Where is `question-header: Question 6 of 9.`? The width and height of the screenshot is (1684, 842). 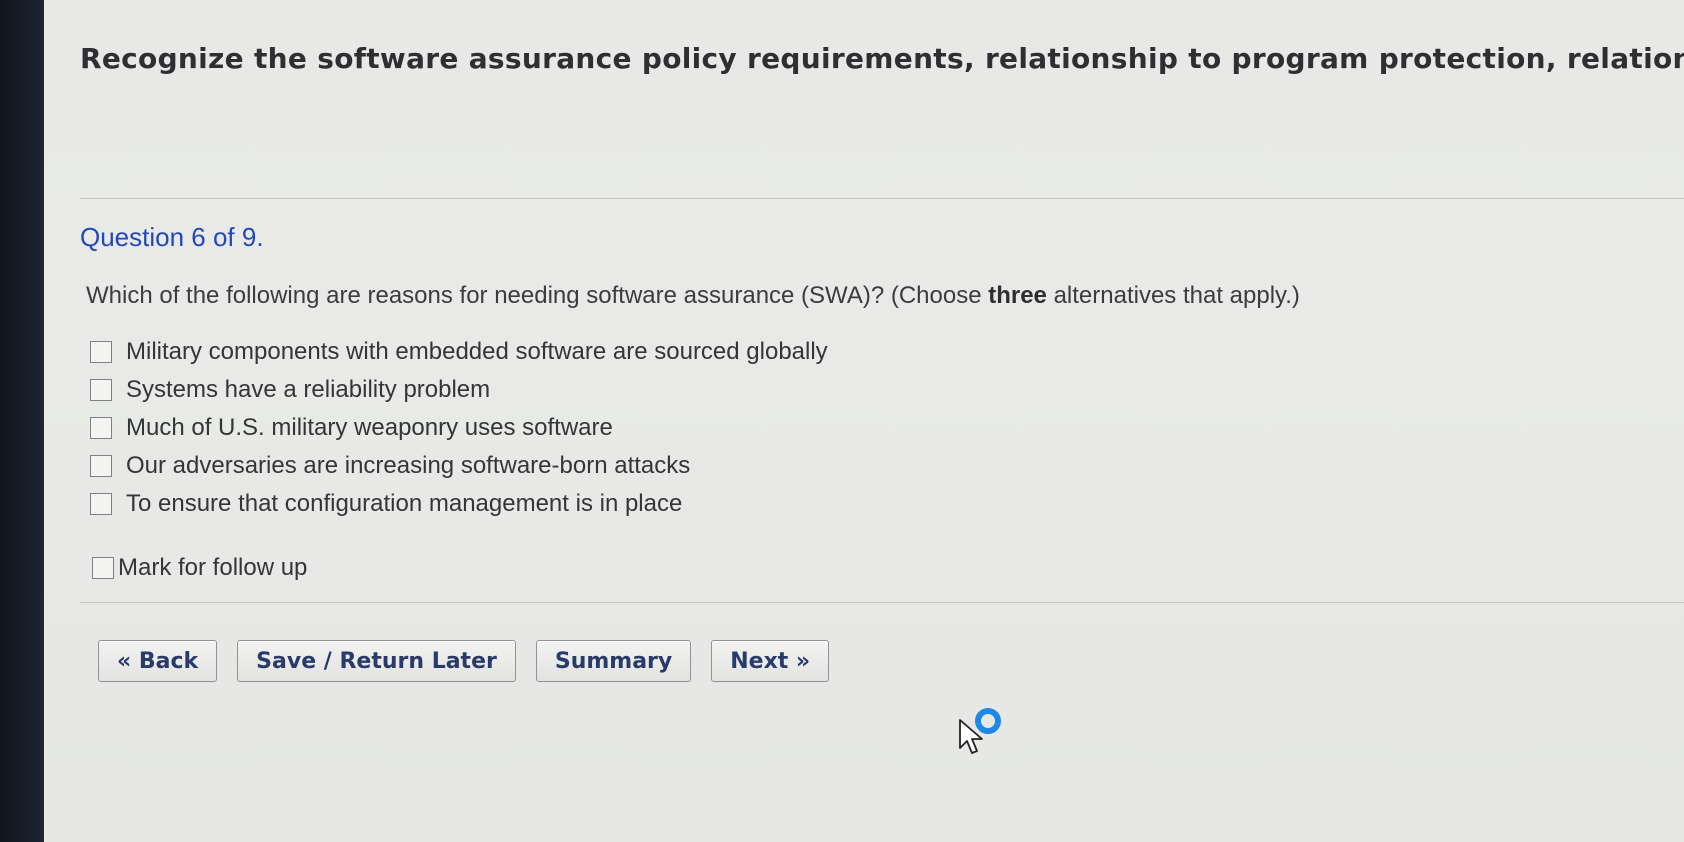 question-header: Question 6 of 9. is located at coordinates (172, 237).